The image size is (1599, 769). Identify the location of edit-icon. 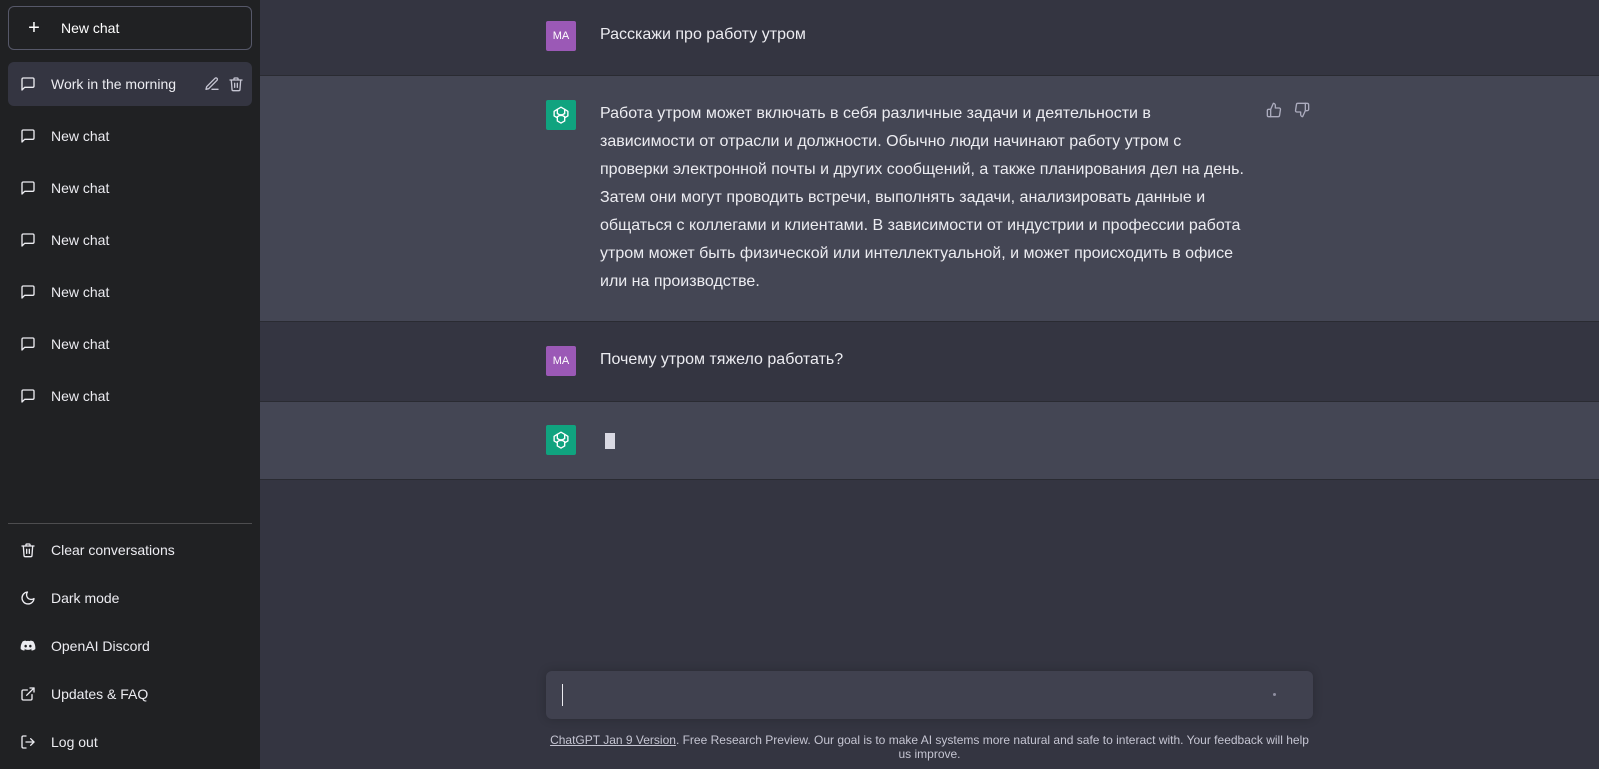
(212, 84).